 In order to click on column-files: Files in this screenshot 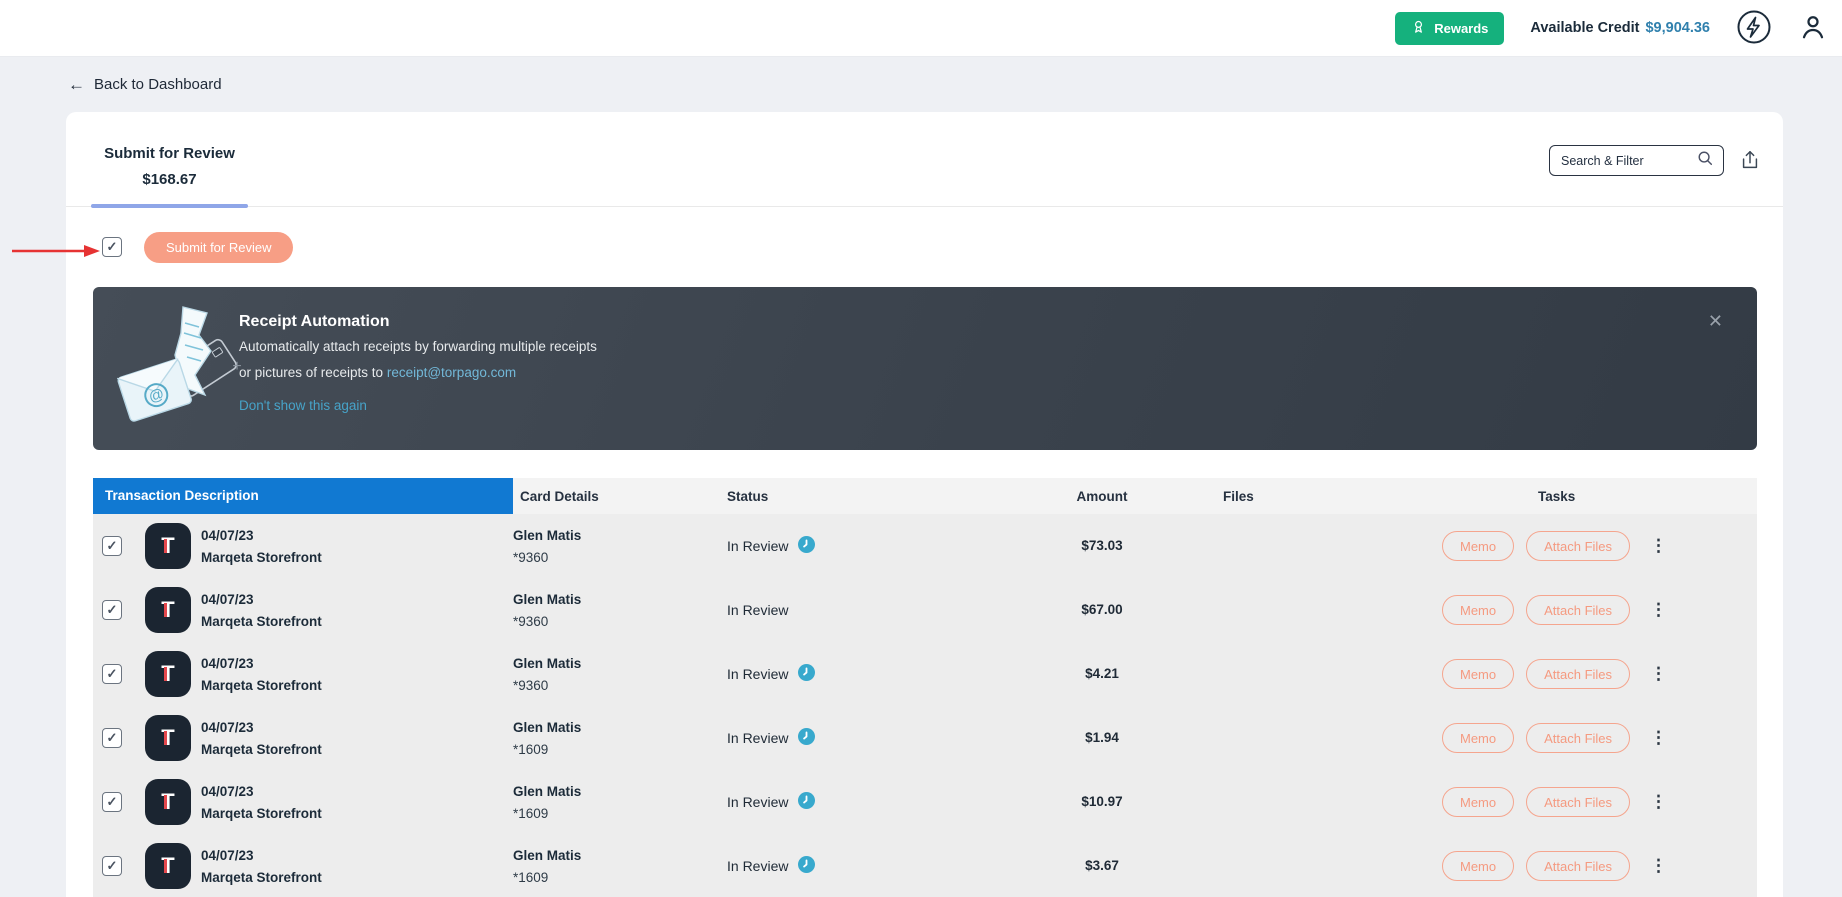, I will do `click(1238, 496)`.